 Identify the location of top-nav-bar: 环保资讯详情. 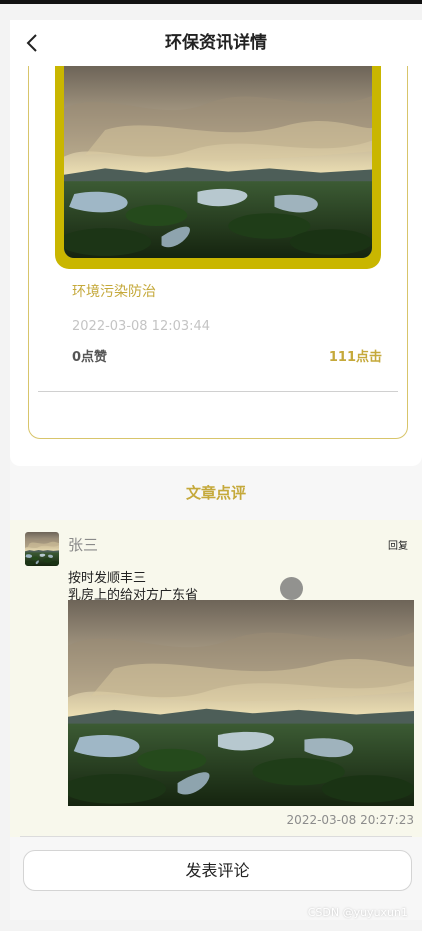
(216, 43).